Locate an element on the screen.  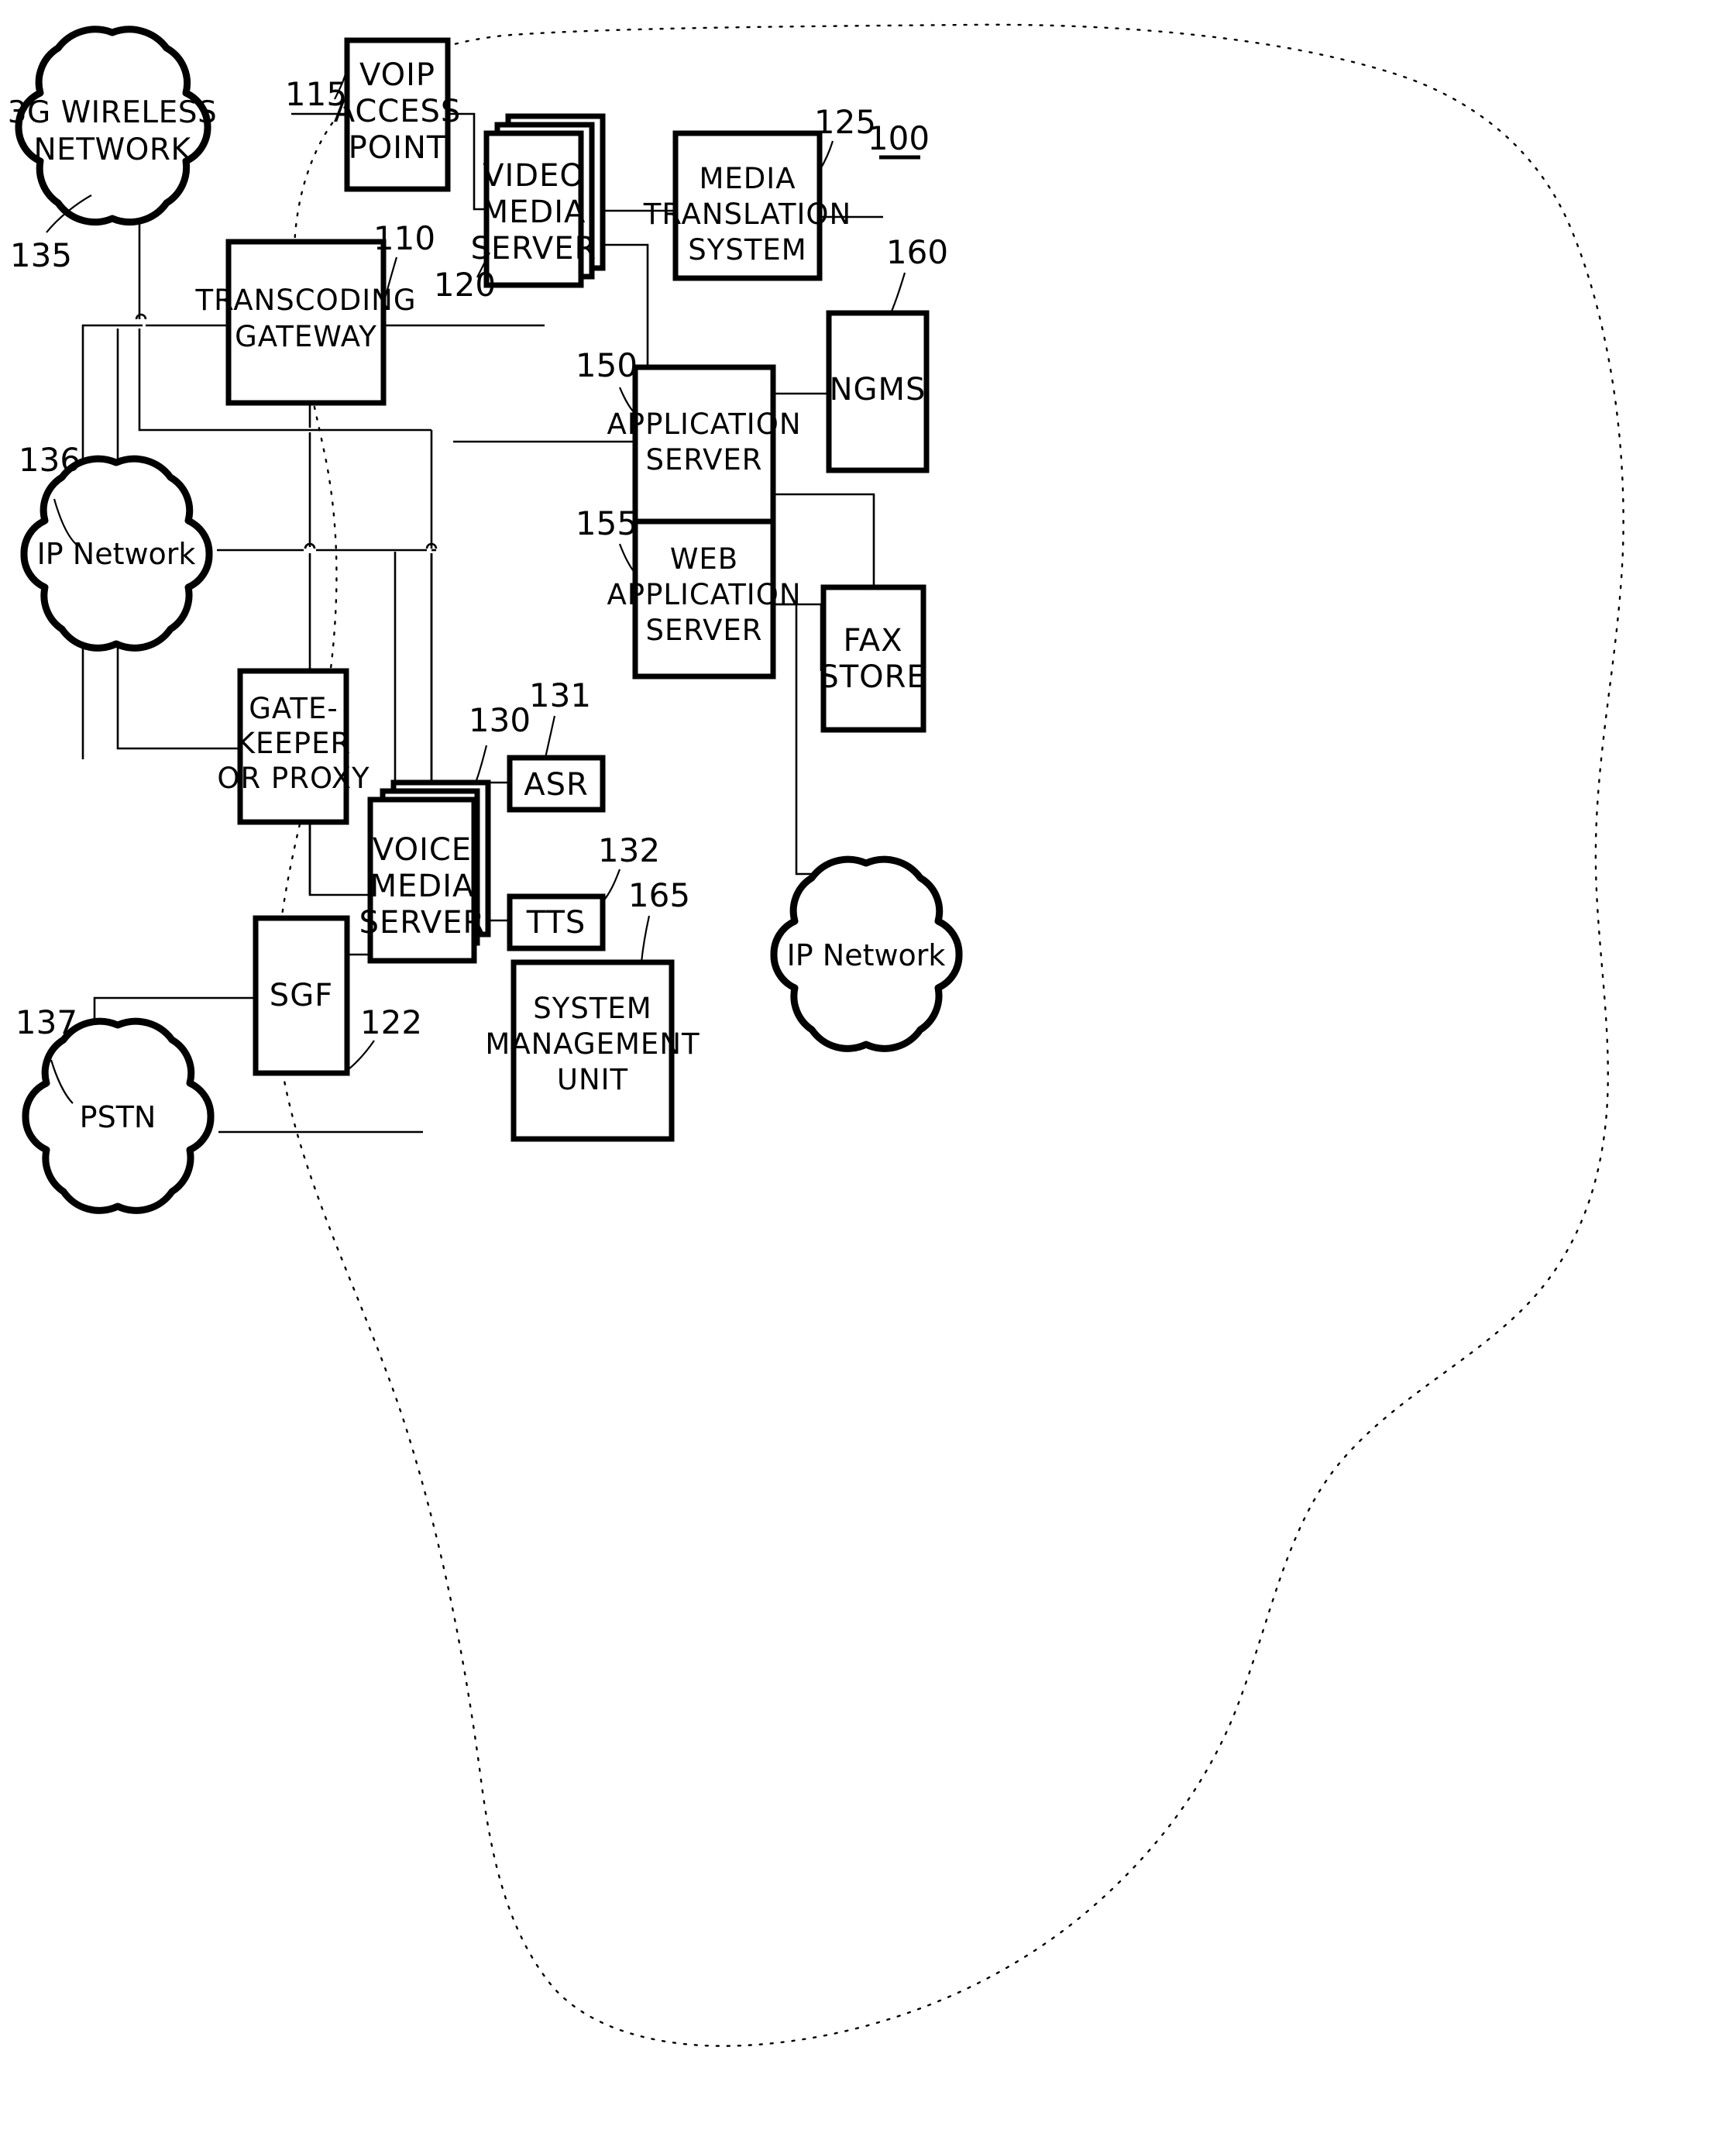
sgf-label-line1: SGF is located at coordinates (301, 995).